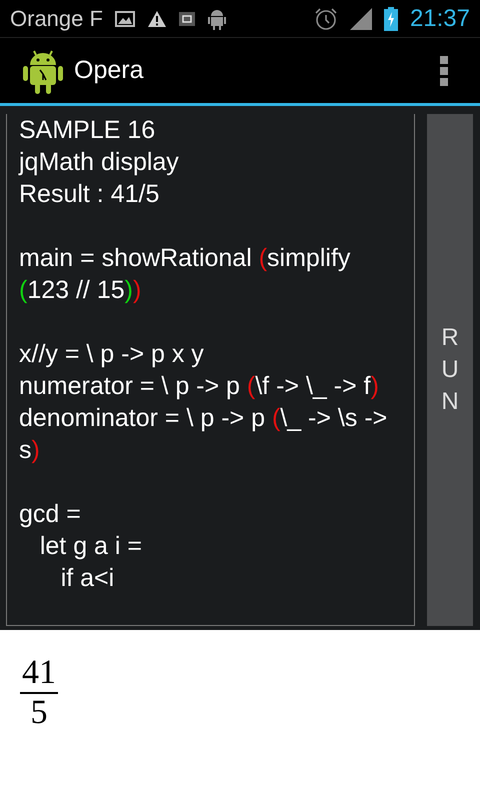  I want to click on code-line: SAMPLE 16, so click(87, 130).